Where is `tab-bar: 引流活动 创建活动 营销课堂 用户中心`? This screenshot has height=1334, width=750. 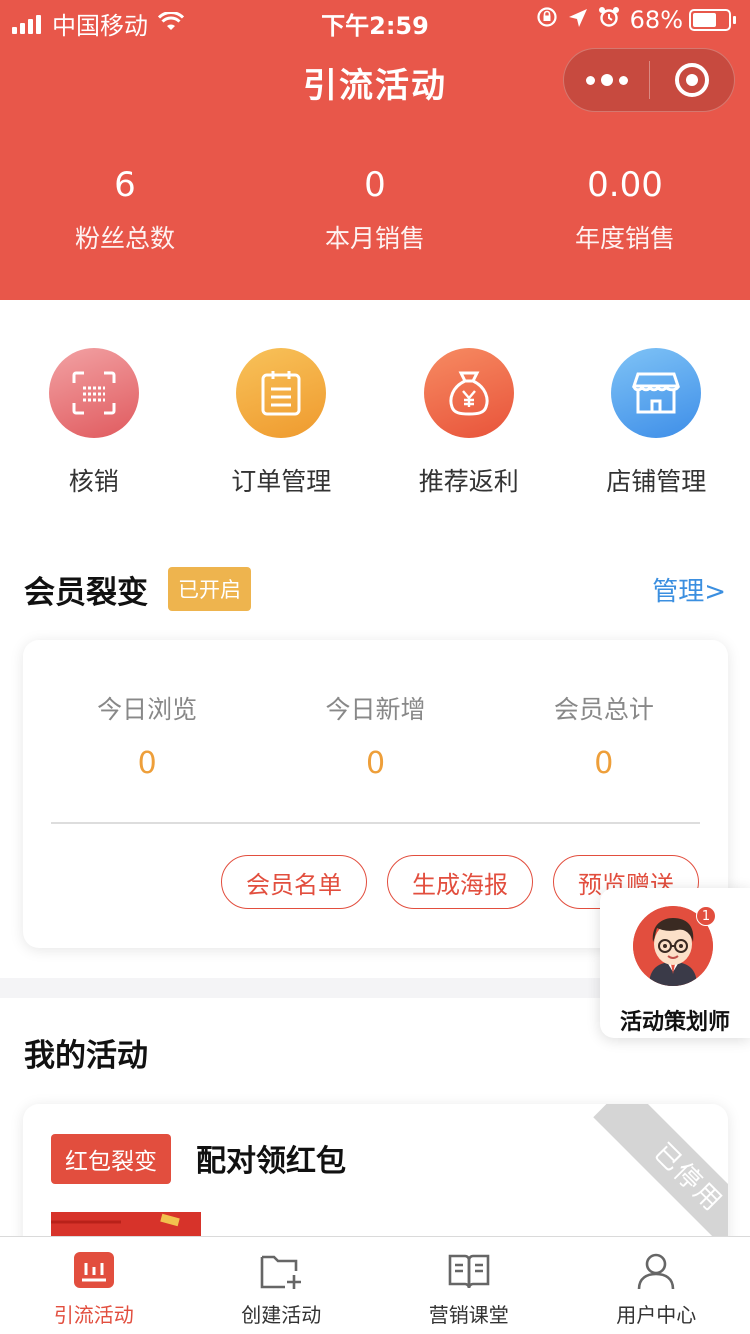
tab-bar: 引流活动 创建活动 营销课堂 用户中心 is located at coordinates (375, 1285).